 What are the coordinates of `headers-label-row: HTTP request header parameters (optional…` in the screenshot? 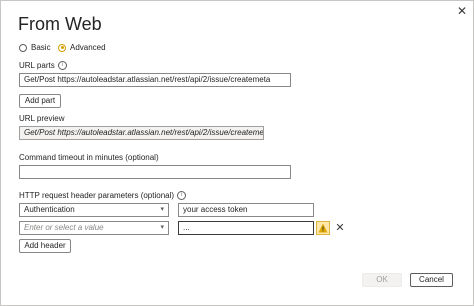 It's located at (103, 195).